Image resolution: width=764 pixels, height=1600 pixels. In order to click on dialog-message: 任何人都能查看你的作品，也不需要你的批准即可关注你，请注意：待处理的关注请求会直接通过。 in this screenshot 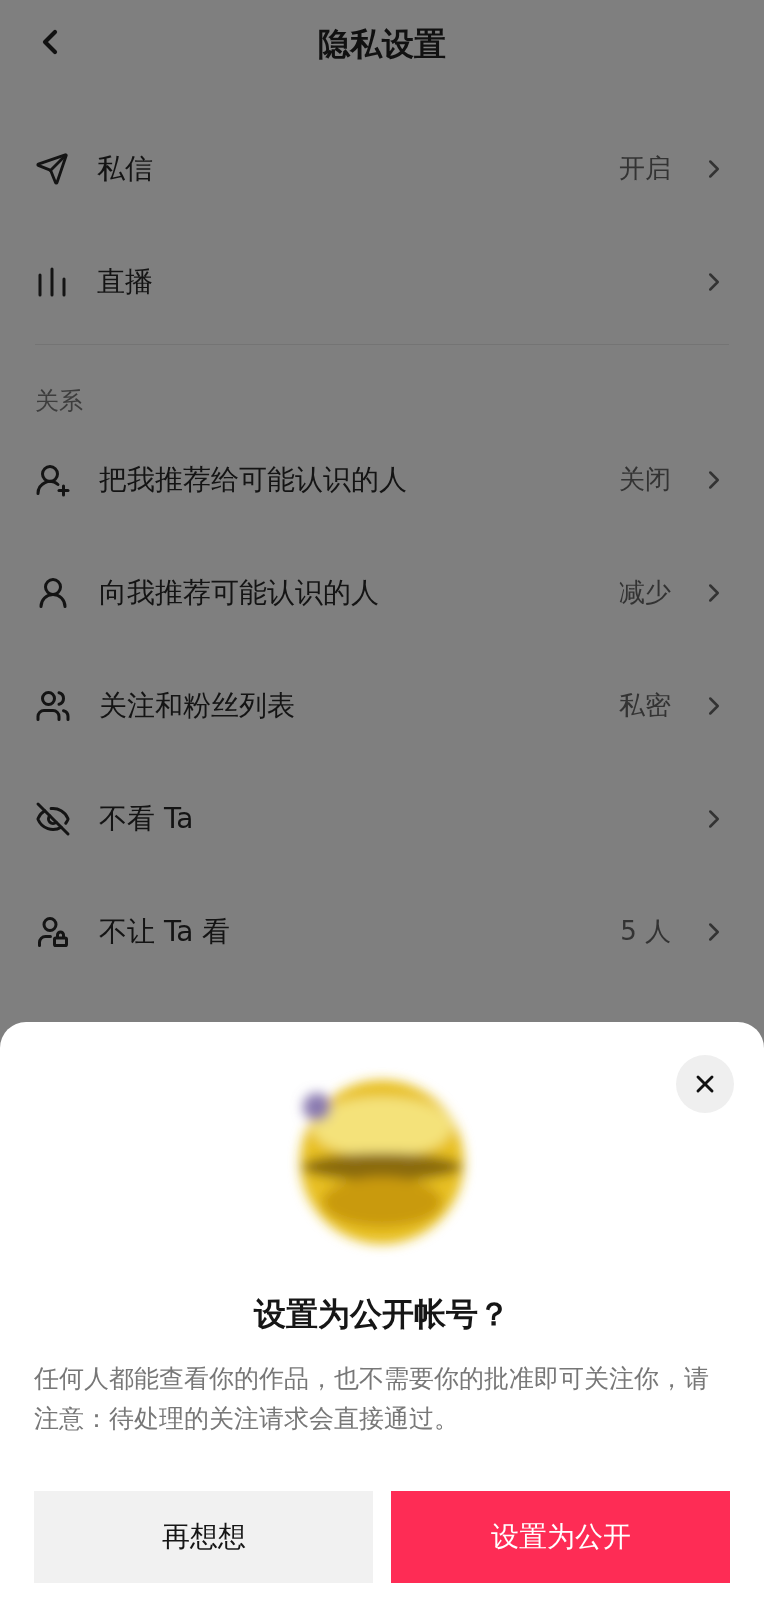, I will do `click(372, 1399)`.